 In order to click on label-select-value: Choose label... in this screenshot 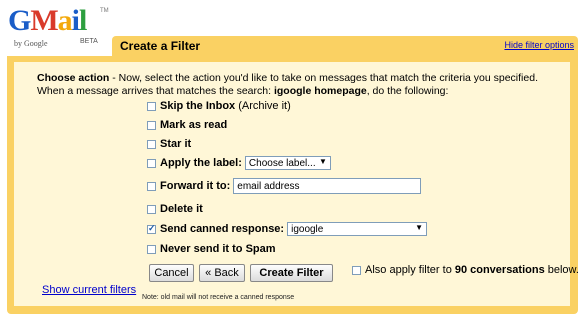, I will do `click(282, 163)`.